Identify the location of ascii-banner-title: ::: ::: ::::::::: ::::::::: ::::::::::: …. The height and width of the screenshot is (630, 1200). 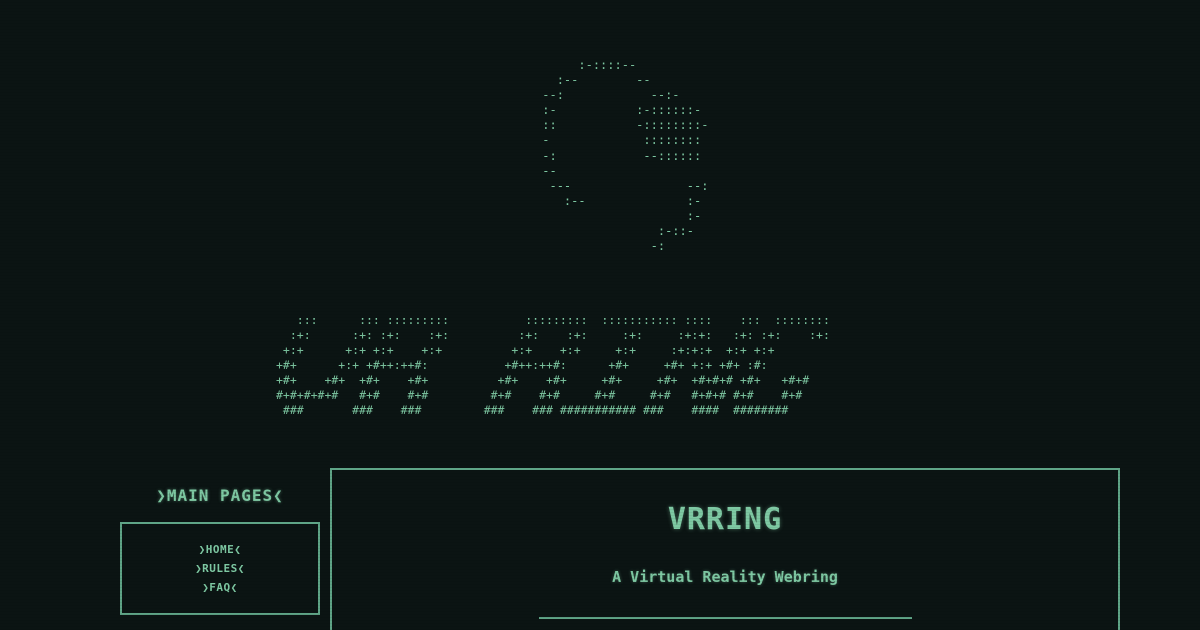
(553, 365).